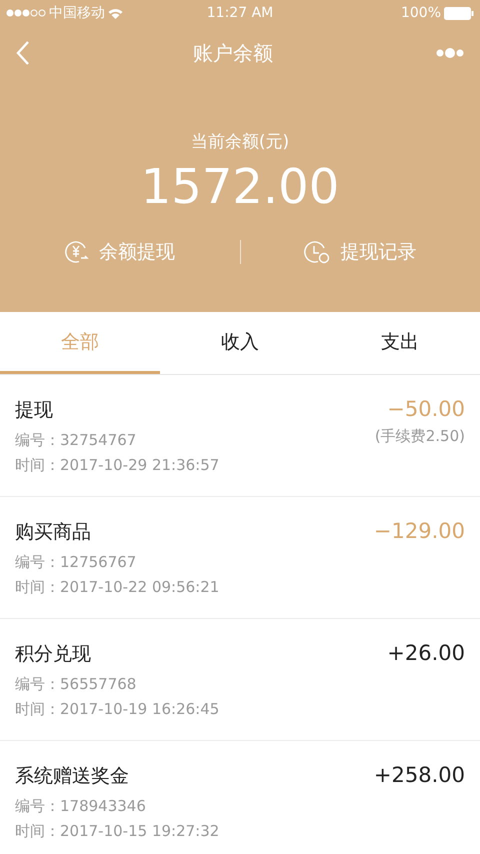 Image resolution: width=480 pixels, height=854 pixels. Describe the element at coordinates (459, 13) in the screenshot. I see `battery-icon` at that location.